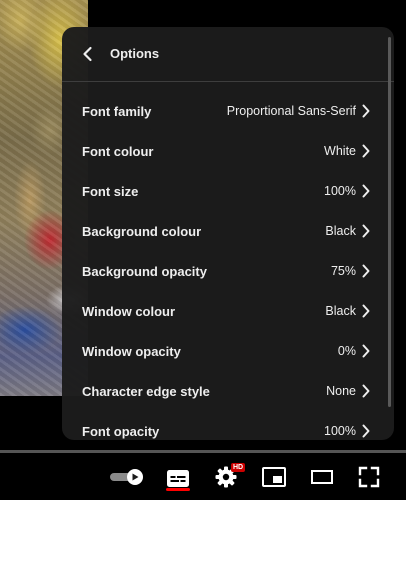 The width and height of the screenshot is (406, 572). Describe the element at coordinates (110, 191) in the screenshot. I see `option-label: Font size` at that location.